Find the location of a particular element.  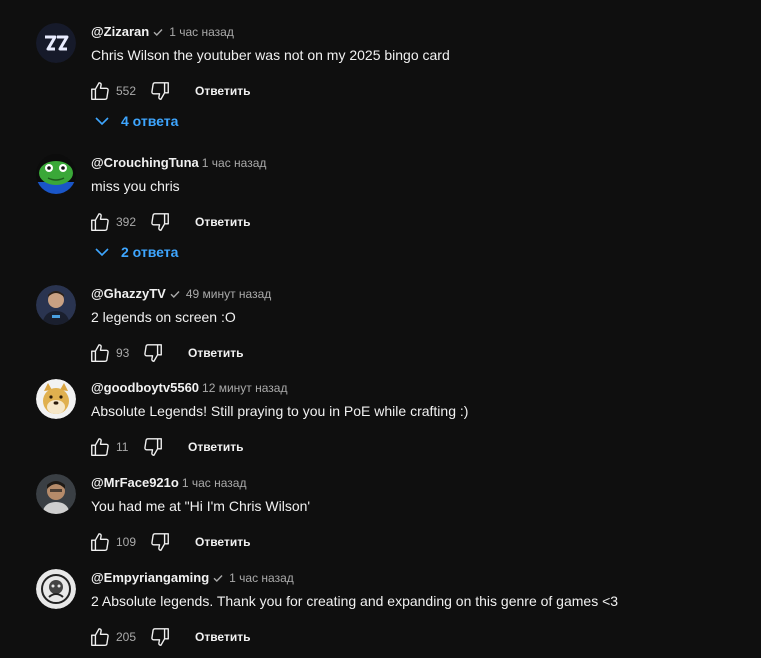

emblem-avatar is located at coordinates (56, 589).